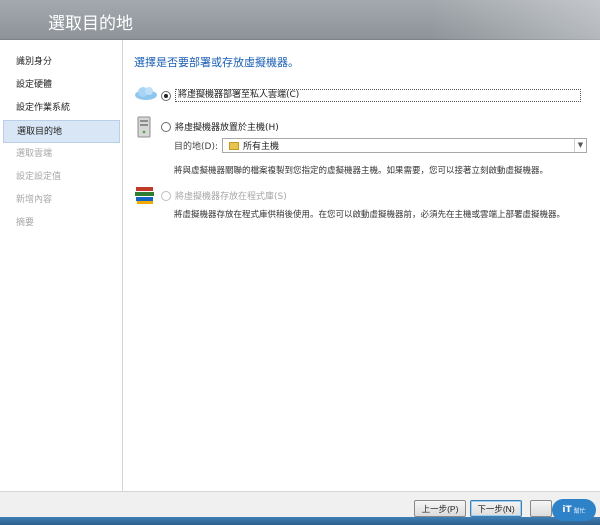 This screenshot has width=600, height=525. I want to click on folder-icon, so click(234, 145).